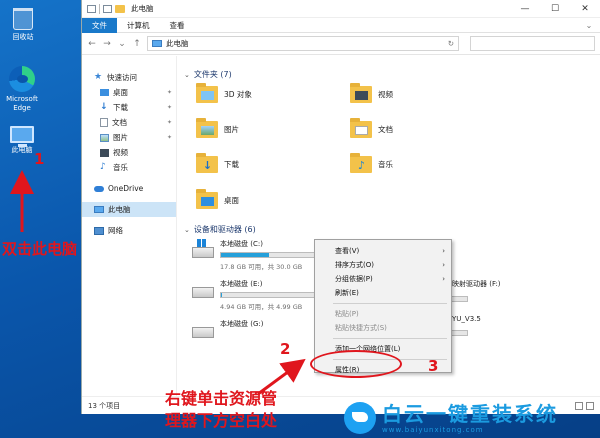 The height and width of the screenshot is (438, 600). I want to click on sidebar-item-documents: 文档 ✦, so click(129, 122).